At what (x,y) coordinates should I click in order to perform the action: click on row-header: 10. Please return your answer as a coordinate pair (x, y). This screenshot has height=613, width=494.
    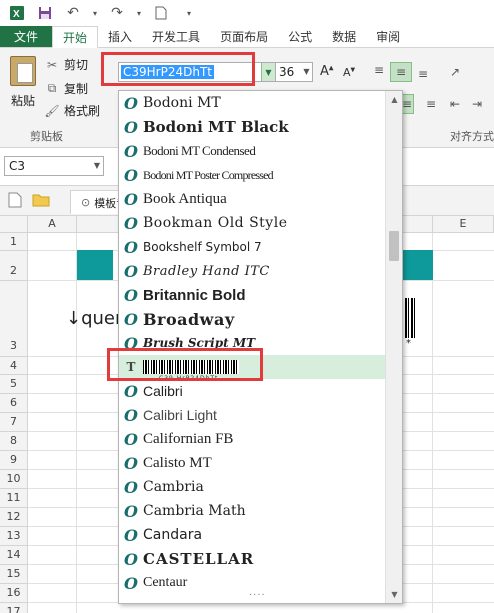
    Looking at the image, I should click on (14, 479).